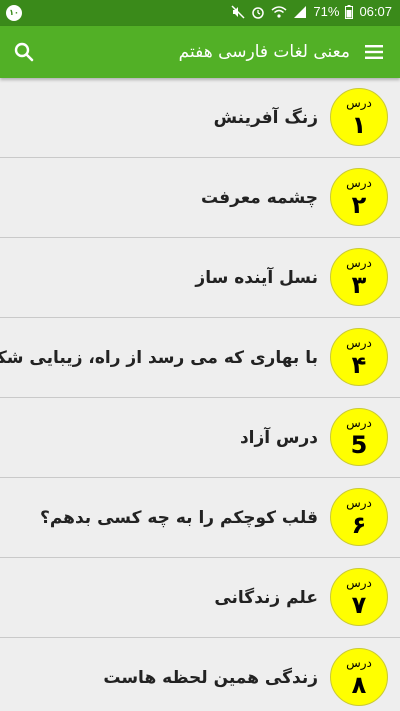 The width and height of the screenshot is (400, 711). Describe the element at coordinates (264, 52) in the screenshot. I see `page-title: معنی لغات فارسی هفتم` at that location.